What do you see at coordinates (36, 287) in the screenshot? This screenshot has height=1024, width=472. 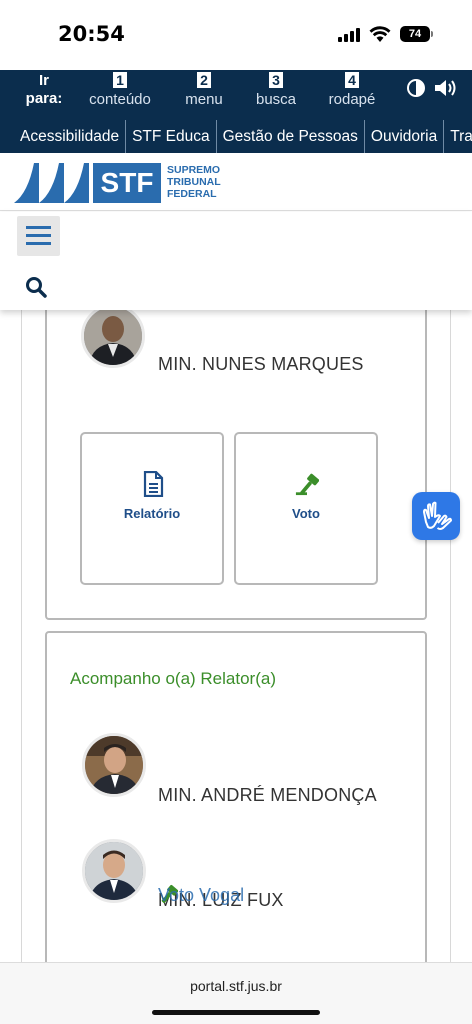 I see `search-icon` at bounding box center [36, 287].